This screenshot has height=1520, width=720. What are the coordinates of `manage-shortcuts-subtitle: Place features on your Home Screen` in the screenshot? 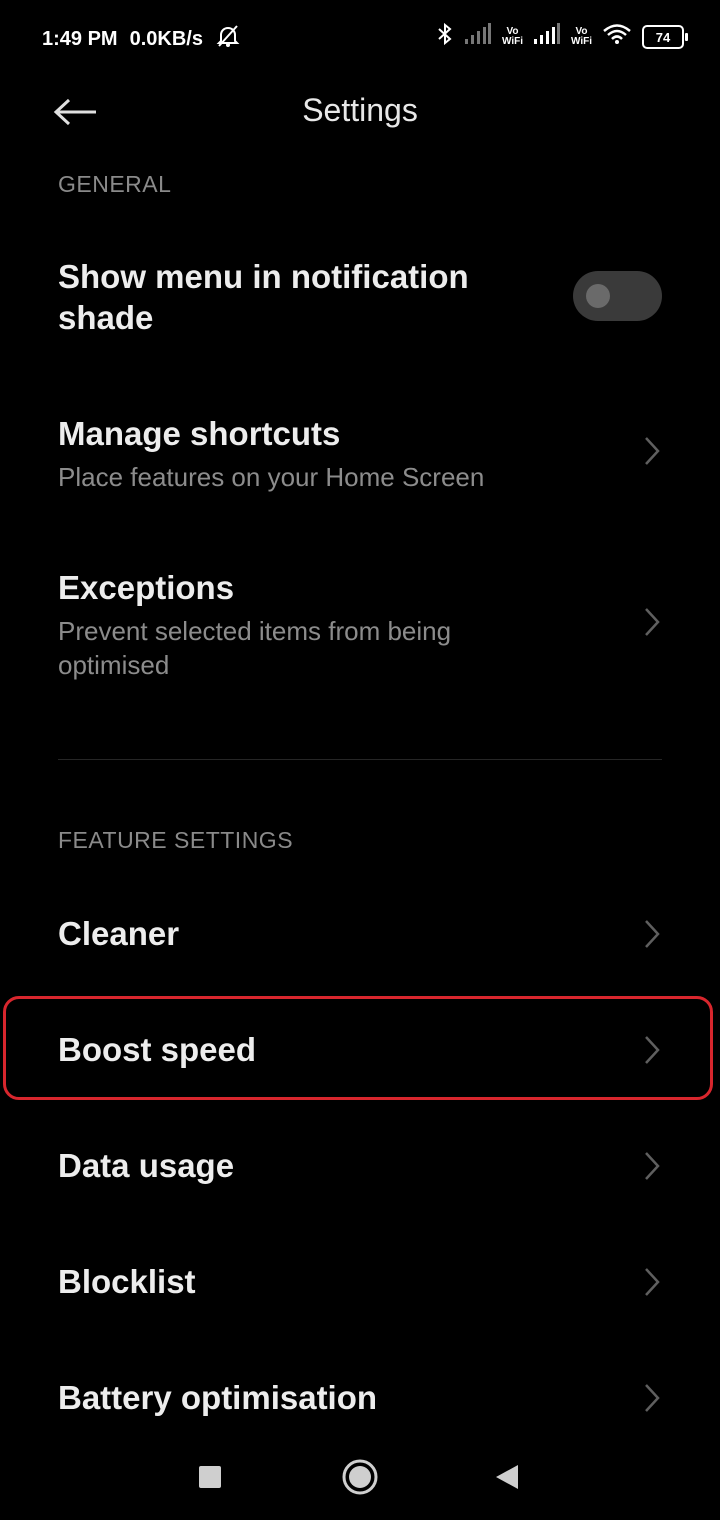 It's located at (271, 477).